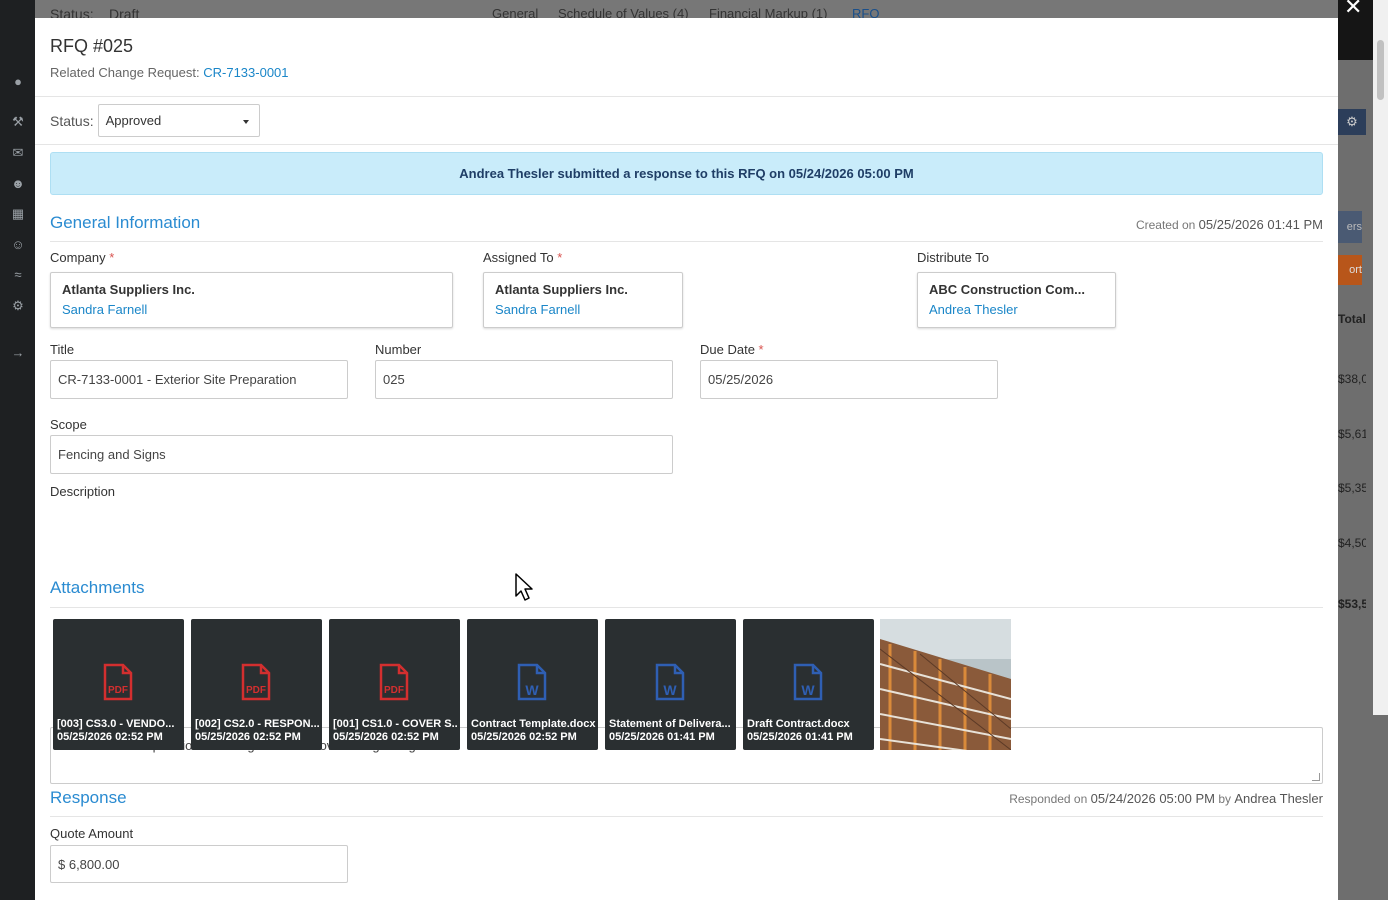 The width and height of the screenshot is (1388, 900). Describe the element at coordinates (1380, 70) in the screenshot. I see `bg-scrollbar-thumb` at that location.